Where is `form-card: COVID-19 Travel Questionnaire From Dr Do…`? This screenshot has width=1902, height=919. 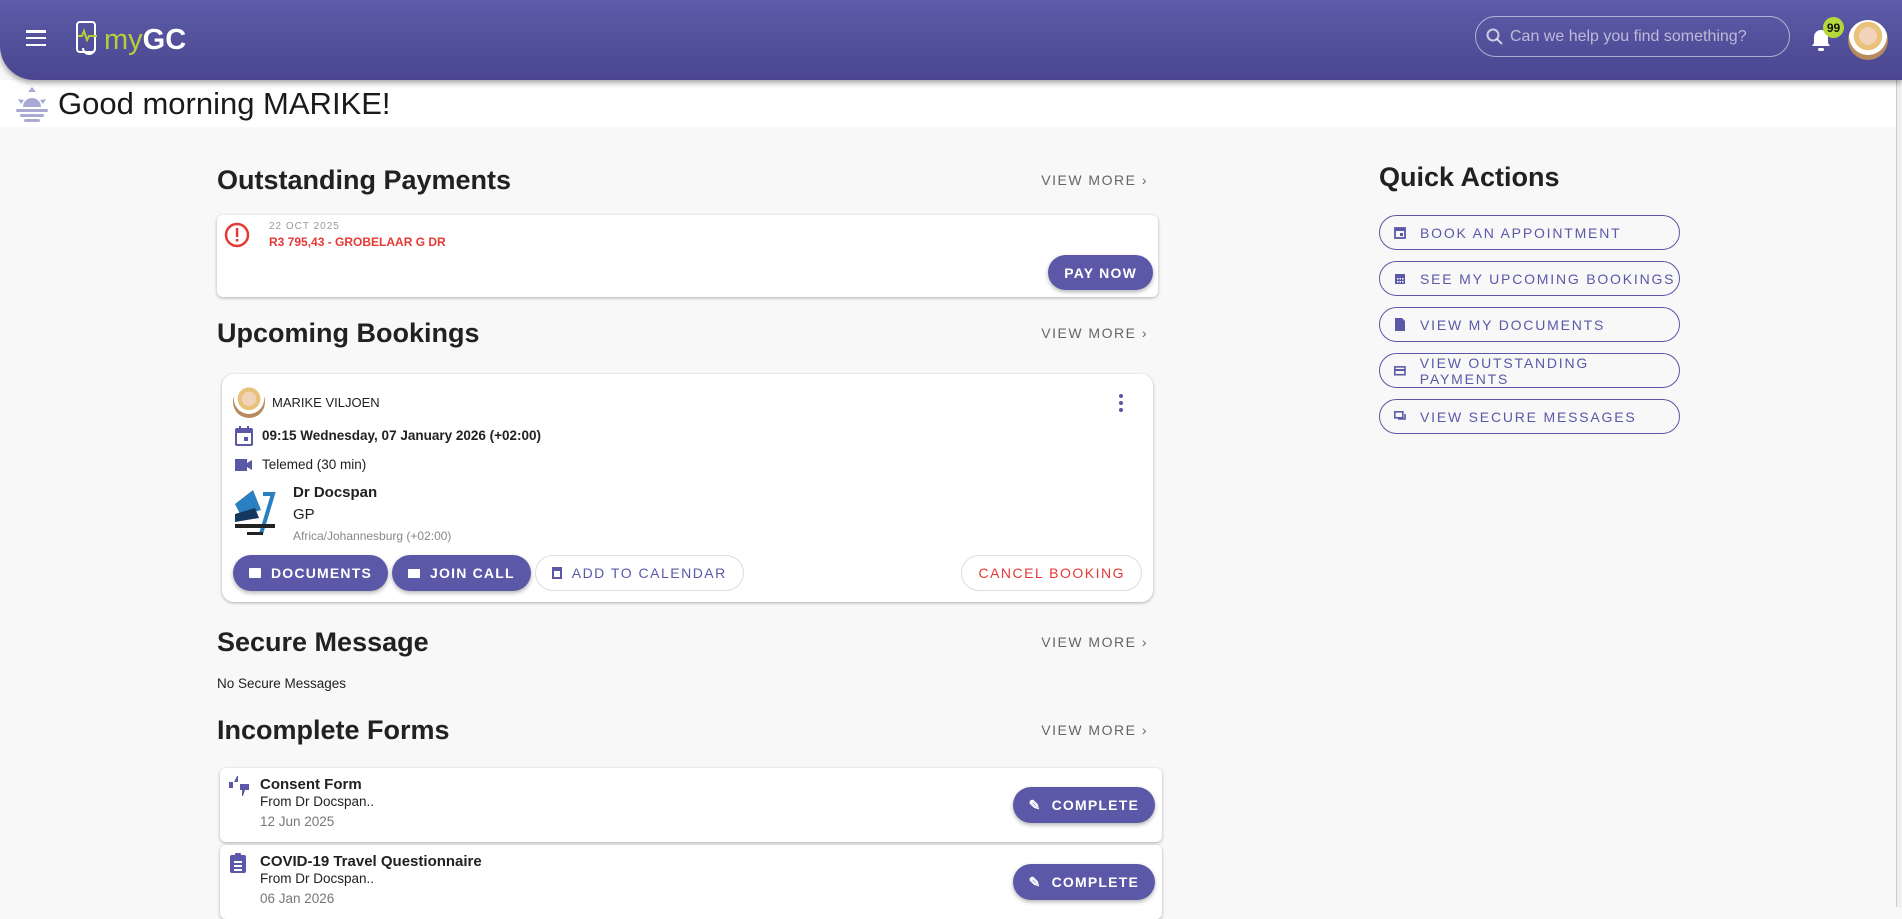 form-card: COVID-19 Travel Questionnaire From Dr Do… is located at coordinates (691, 882).